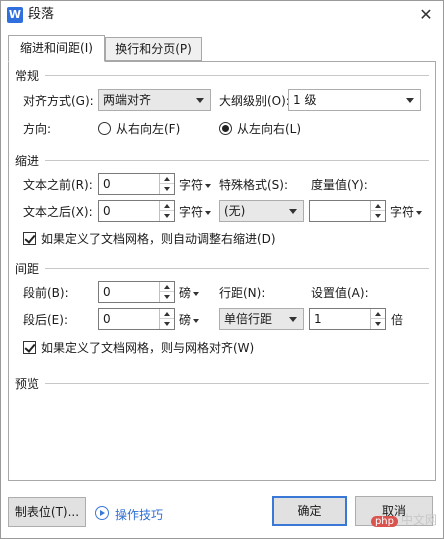  What do you see at coordinates (107, 292) in the screenshot?
I see `space-before-value: 0` at bounding box center [107, 292].